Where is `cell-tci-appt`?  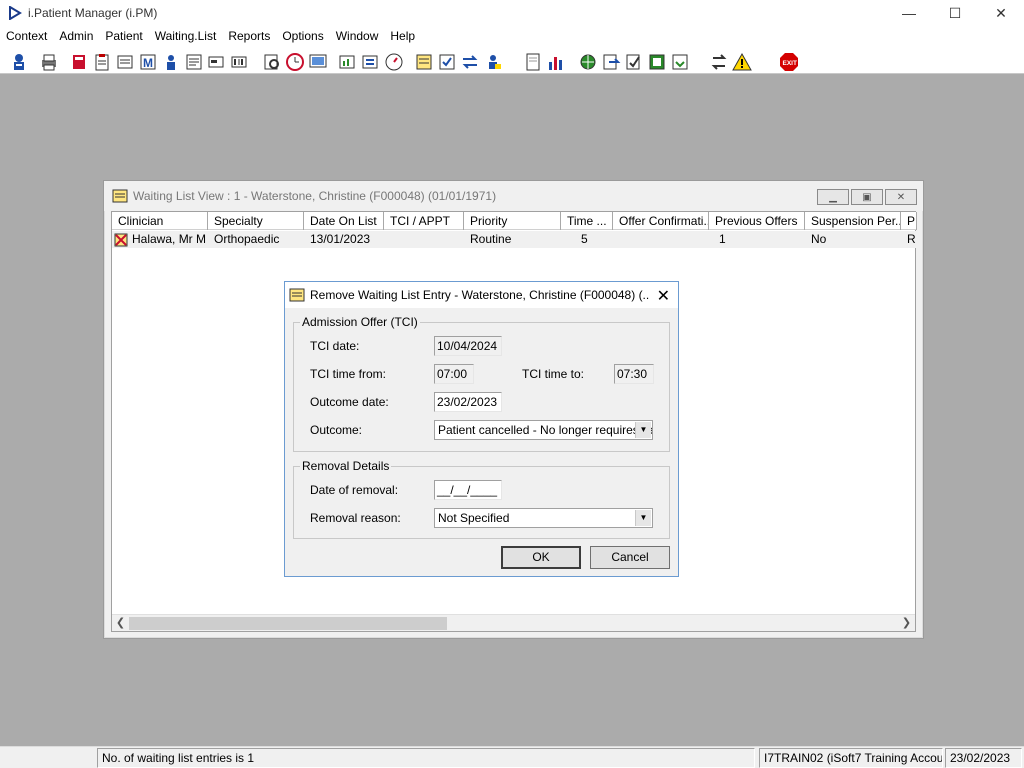
cell-tci-appt is located at coordinates (424, 239).